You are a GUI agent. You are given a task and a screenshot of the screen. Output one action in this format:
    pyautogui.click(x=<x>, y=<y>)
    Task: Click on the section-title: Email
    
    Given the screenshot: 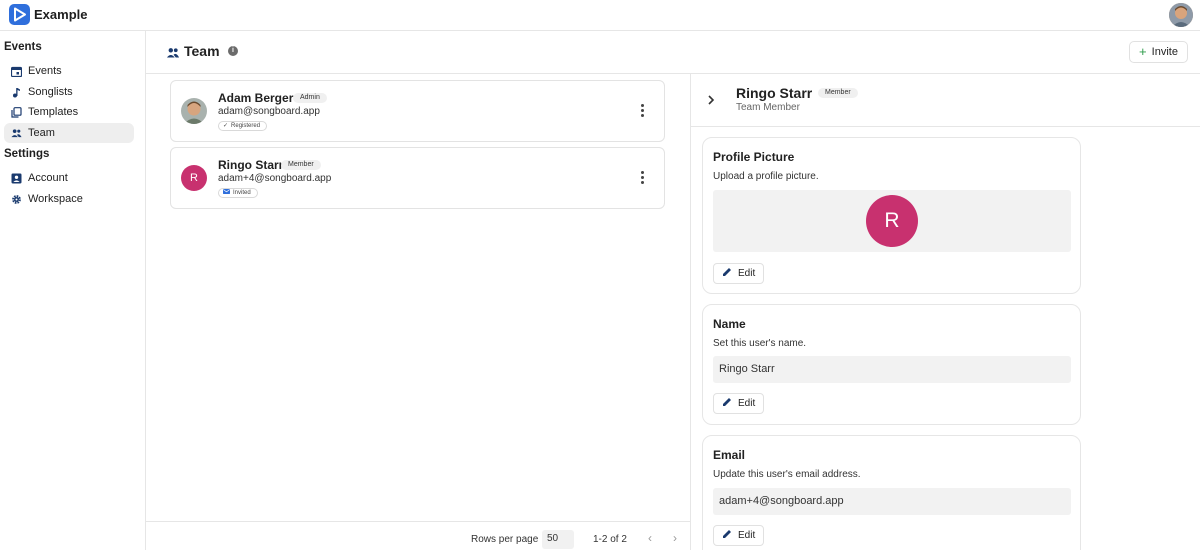 What is the action you would take?
    pyautogui.click(x=729, y=455)
    